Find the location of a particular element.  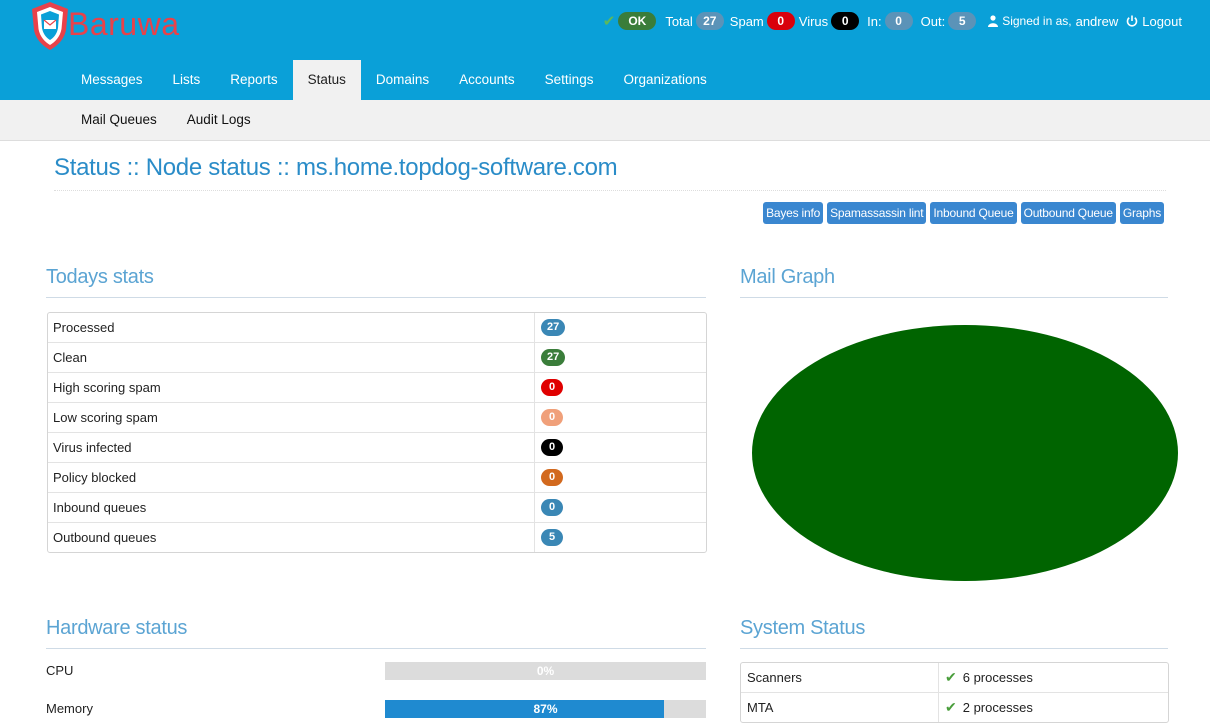

stats-label: High scoring spam is located at coordinates (291, 387).